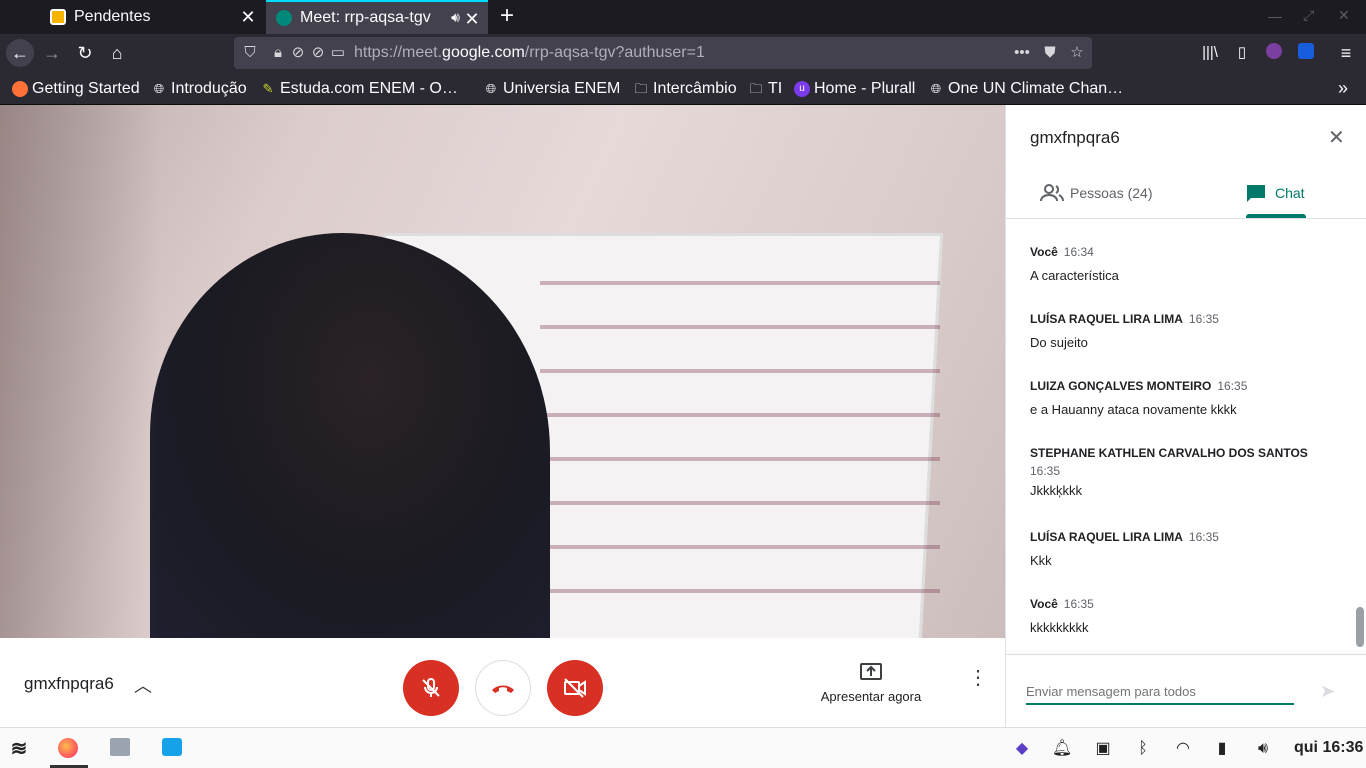 This screenshot has height=768, width=1366. Describe the element at coordinates (1275, 193) in the screenshot. I see `tab-chat: Chat` at that location.